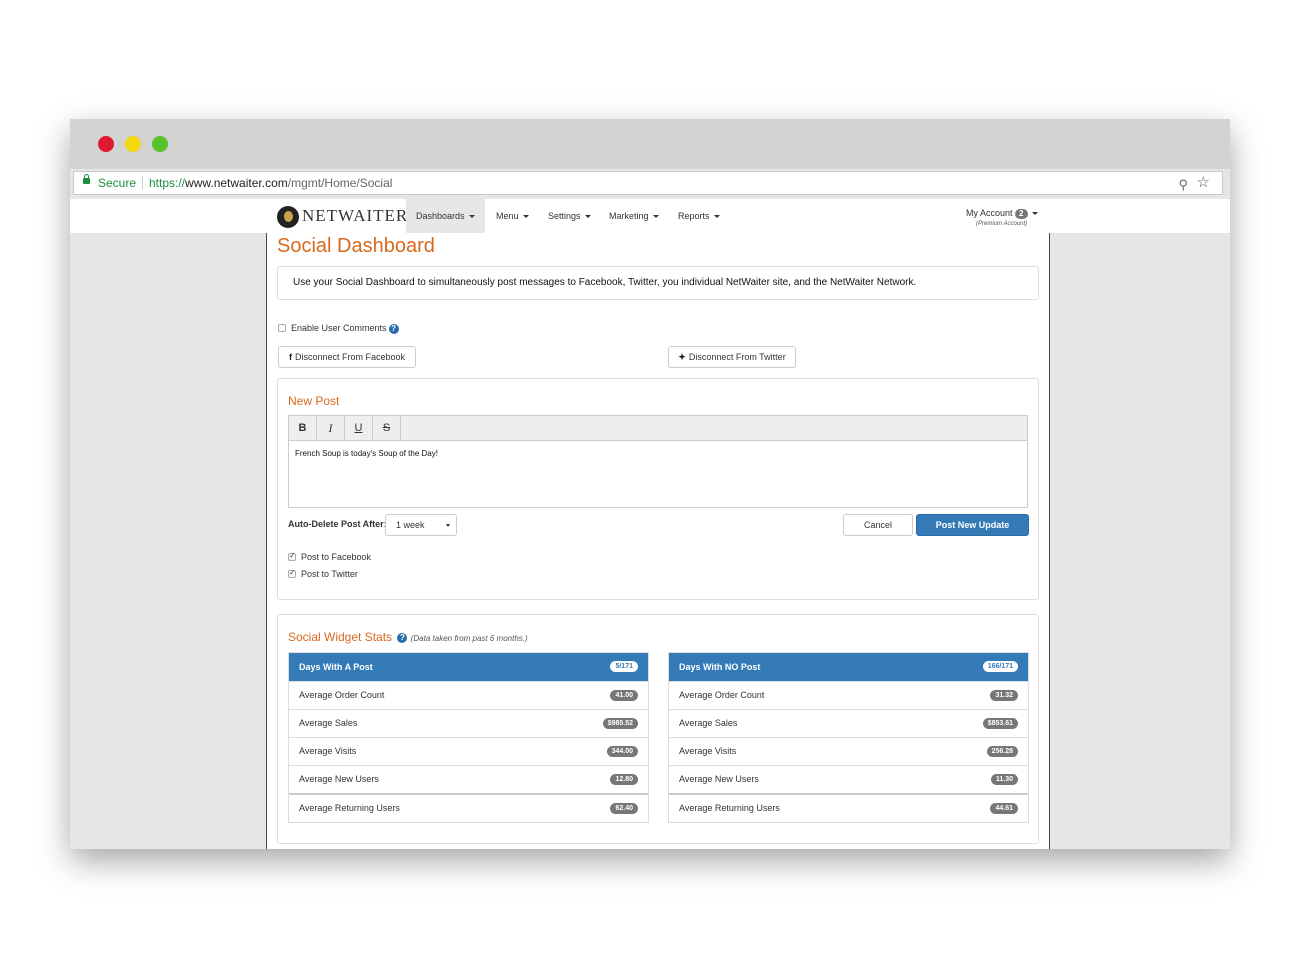 Image resolution: width=1301 pixels, height=968 pixels. Describe the element at coordinates (1000, 723) in the screenshot. I see `value-badge: $853.61` at that location.